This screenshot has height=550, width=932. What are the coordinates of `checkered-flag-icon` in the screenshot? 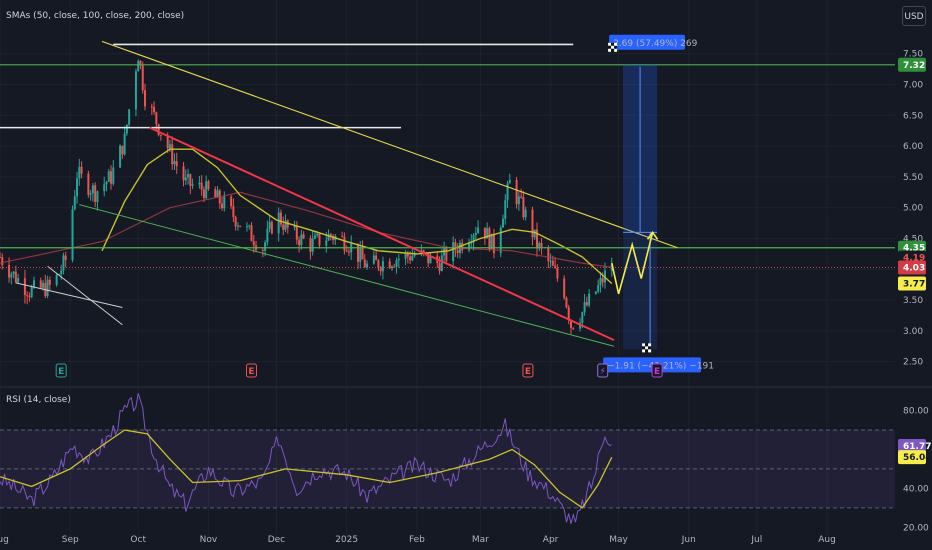 It's located at (613, 47).